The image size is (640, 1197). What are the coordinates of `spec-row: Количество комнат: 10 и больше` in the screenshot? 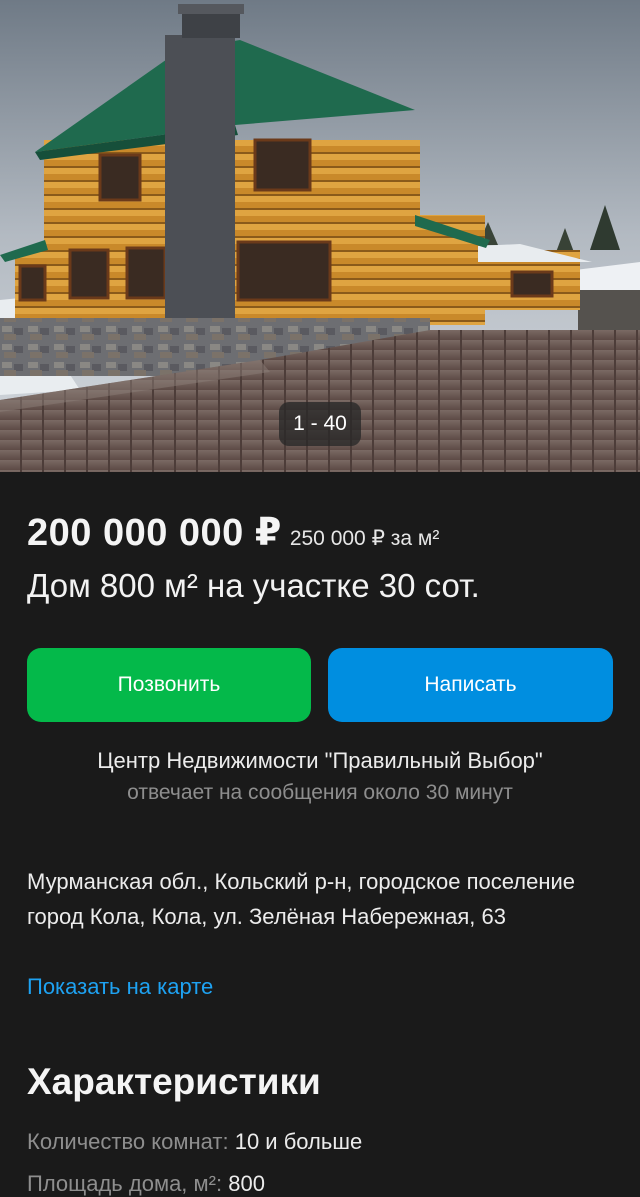 It's located at (194, 1142).